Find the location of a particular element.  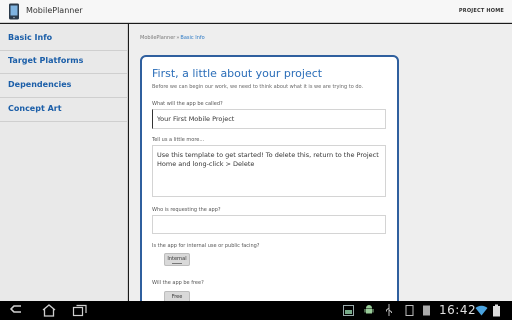

pricing-label: Will the app be free? is located at coordinates (178, 283).